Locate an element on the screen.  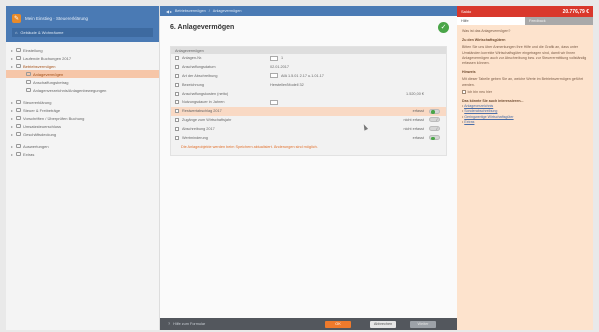
sidebar-item-label: Auswertungen is located at coordinates (36, 146).